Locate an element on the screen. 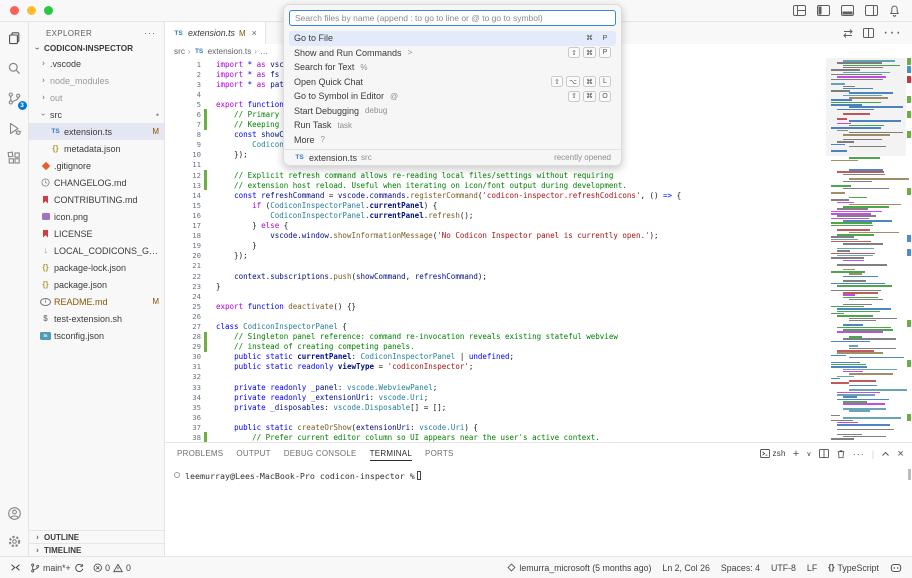 This screenshot has height=578, width=912. breadcrumb-folder: src is located at coordinates (179, 51).